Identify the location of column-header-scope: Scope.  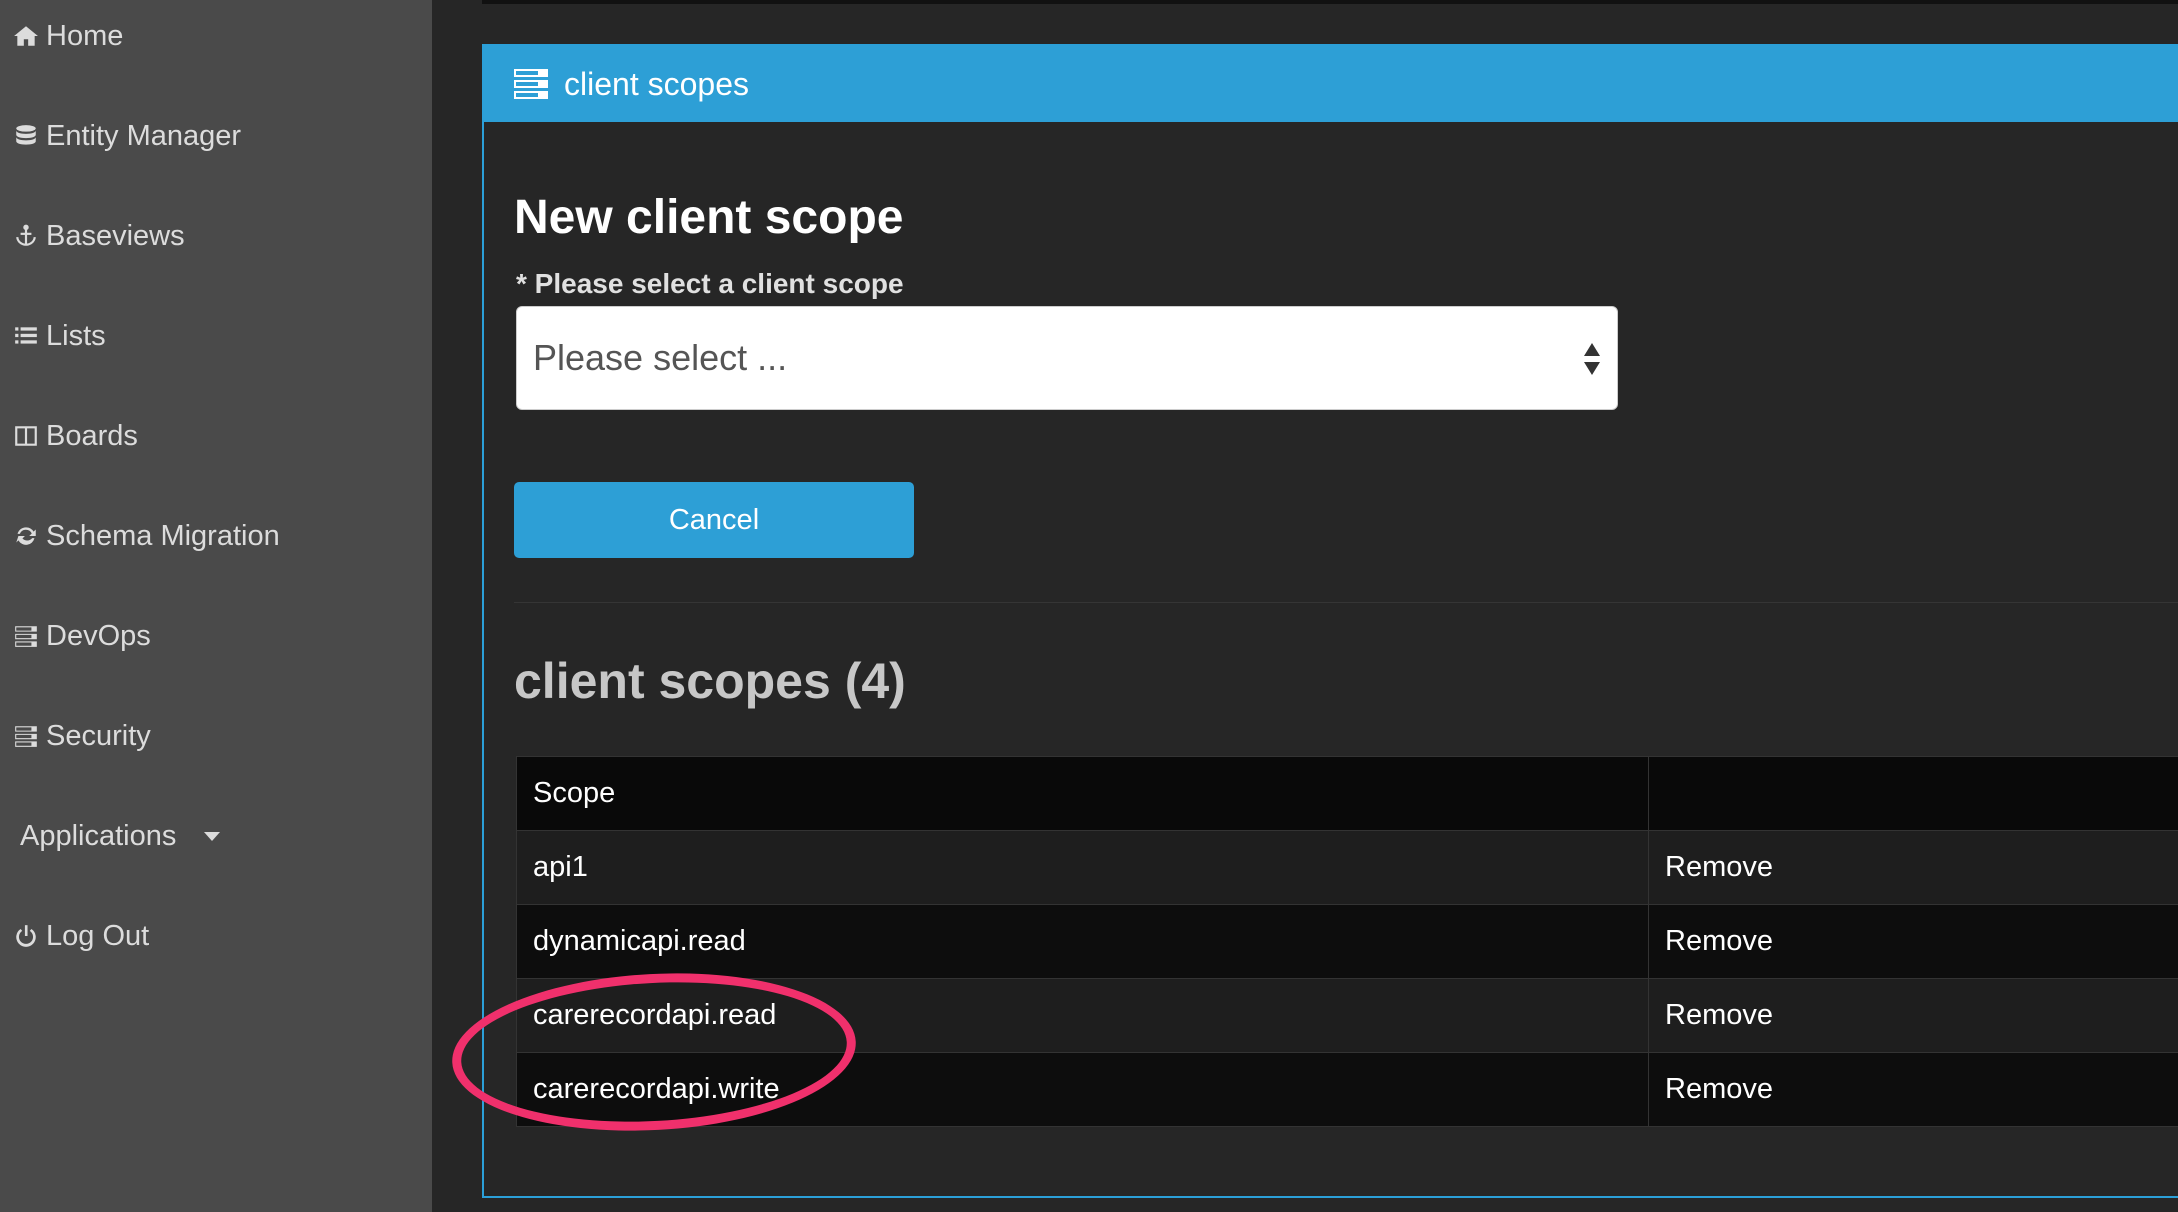
(1082, 793).